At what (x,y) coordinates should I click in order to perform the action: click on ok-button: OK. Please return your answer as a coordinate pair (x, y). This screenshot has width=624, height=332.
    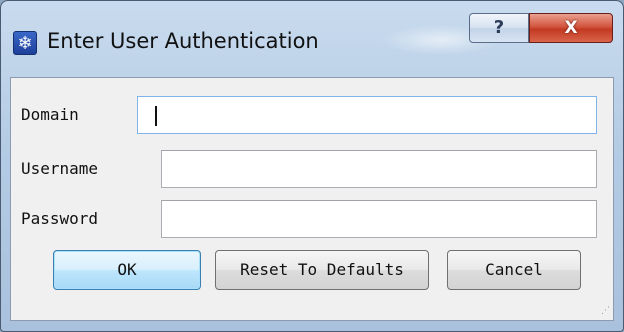
    Looking at the image, I should click on (127, 270).